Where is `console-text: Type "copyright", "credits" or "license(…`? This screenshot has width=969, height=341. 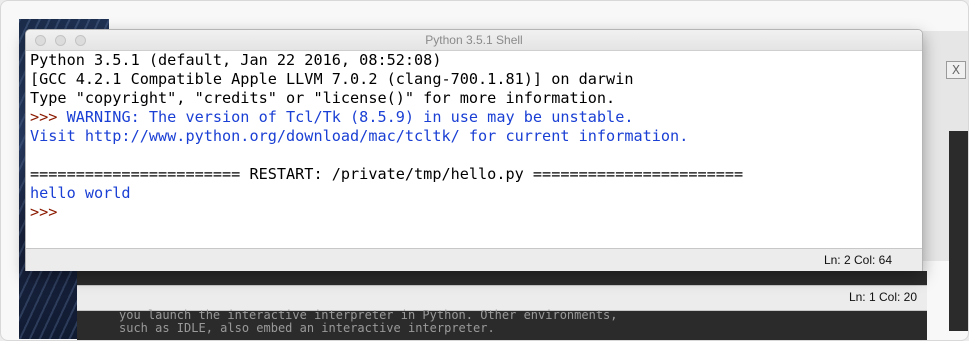 console-text: Type "copyright", "credits" or "license(… is located at coordinates (323, 98).